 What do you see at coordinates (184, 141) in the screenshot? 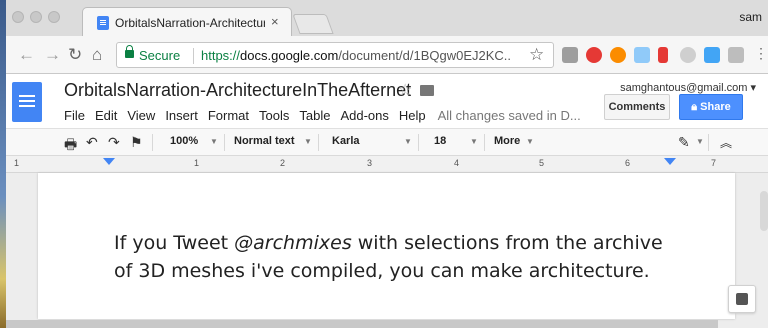
I see `zoom-select: 100%` at bounding box center [184, 141].